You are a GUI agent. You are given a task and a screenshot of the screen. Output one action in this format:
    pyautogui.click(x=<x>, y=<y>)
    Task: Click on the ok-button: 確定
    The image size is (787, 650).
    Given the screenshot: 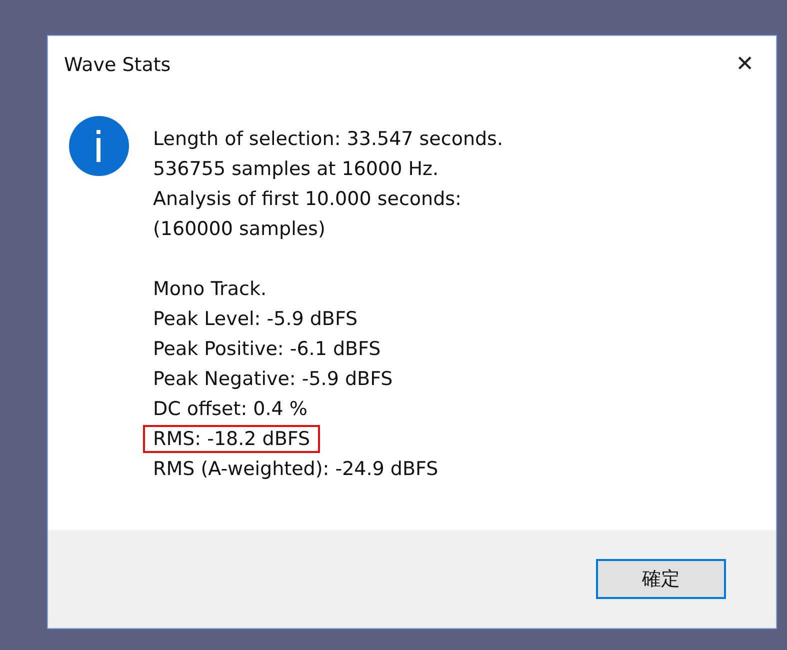 What is the action you would take?
    pyautogui.click(x=661, y=579)
    